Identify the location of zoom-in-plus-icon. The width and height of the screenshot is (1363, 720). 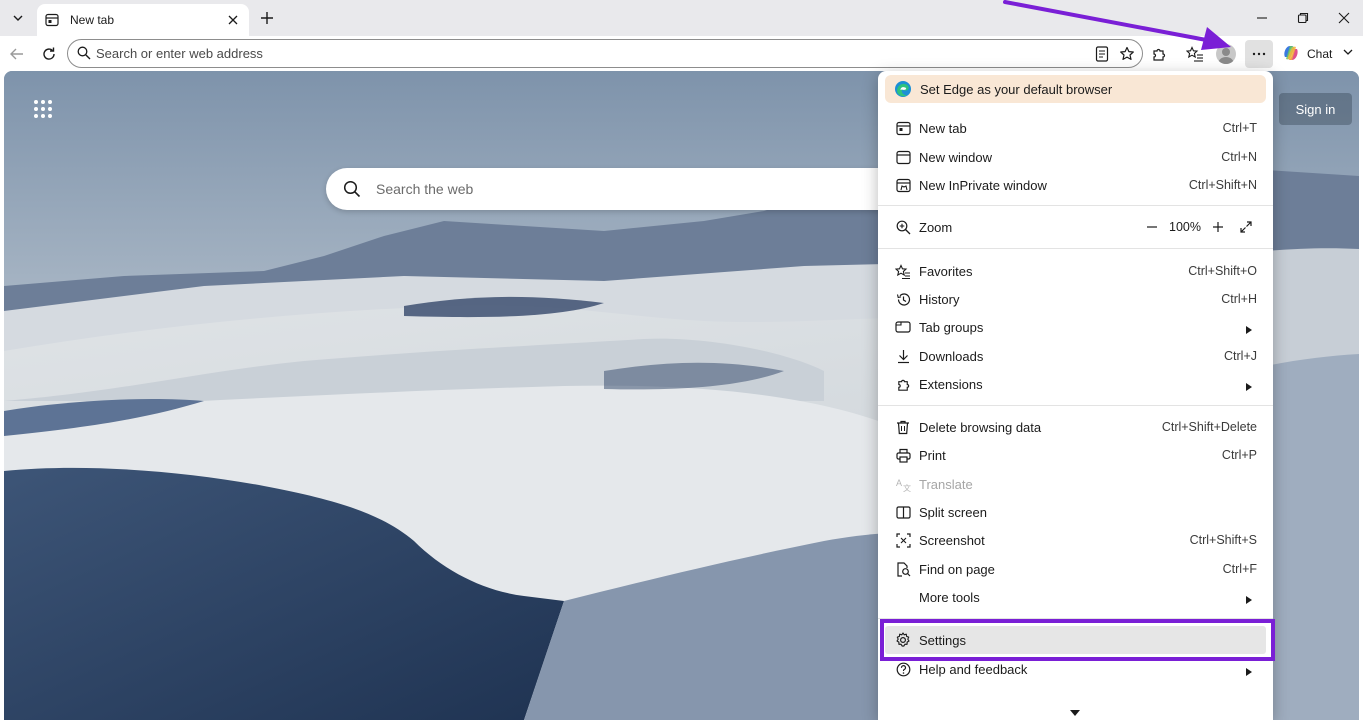
(1218, 227).